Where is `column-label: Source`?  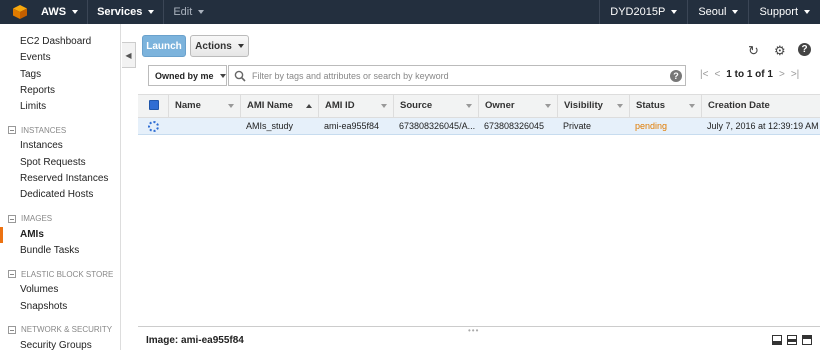 column-label: Source is located at coordinates (416, 105).